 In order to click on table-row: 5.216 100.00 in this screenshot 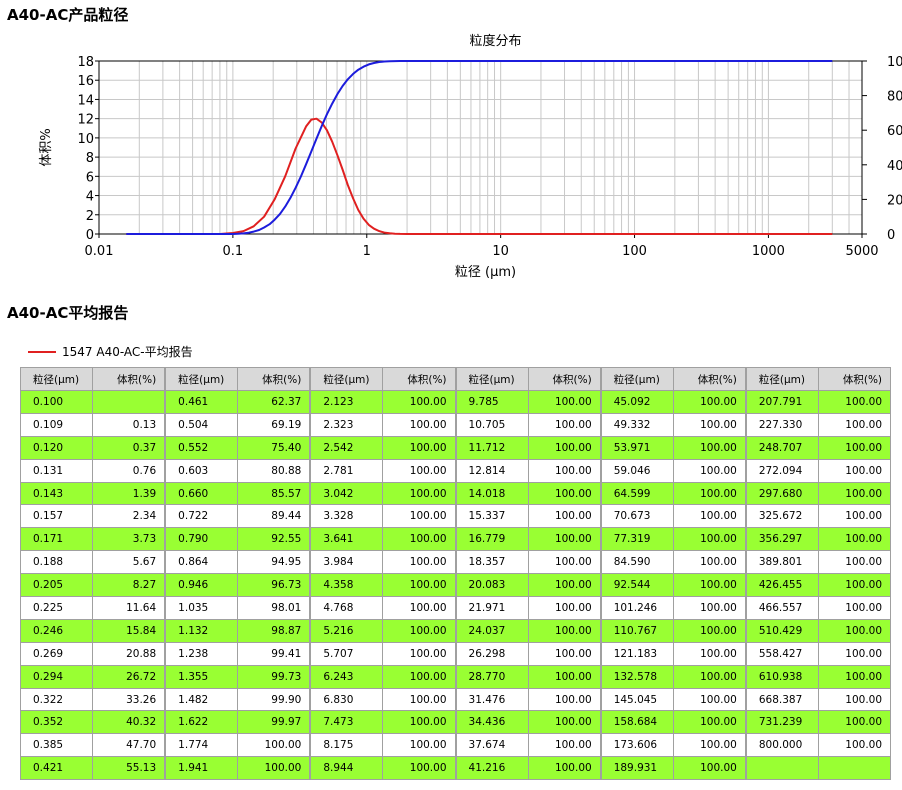, I will do `click(383, 630)`.